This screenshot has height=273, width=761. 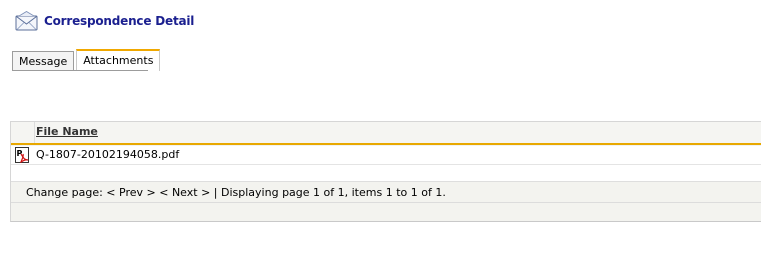 I want to click on icon-column-header, so click(x=23, y=132).